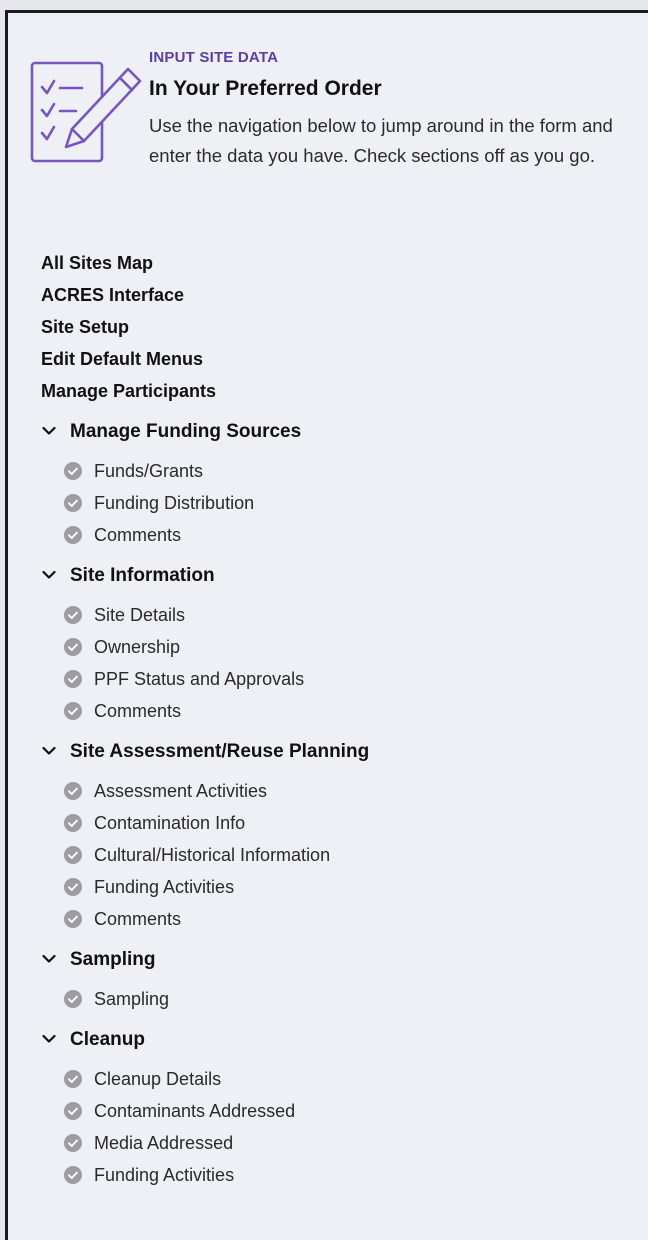 The width and height of the screenshot is (648, 1240). What do you see at coordinates (328, 1143) in the screenshot?
I see `sub-item-media-addressed: Media Addressed` at bounding box center [328, 1143].